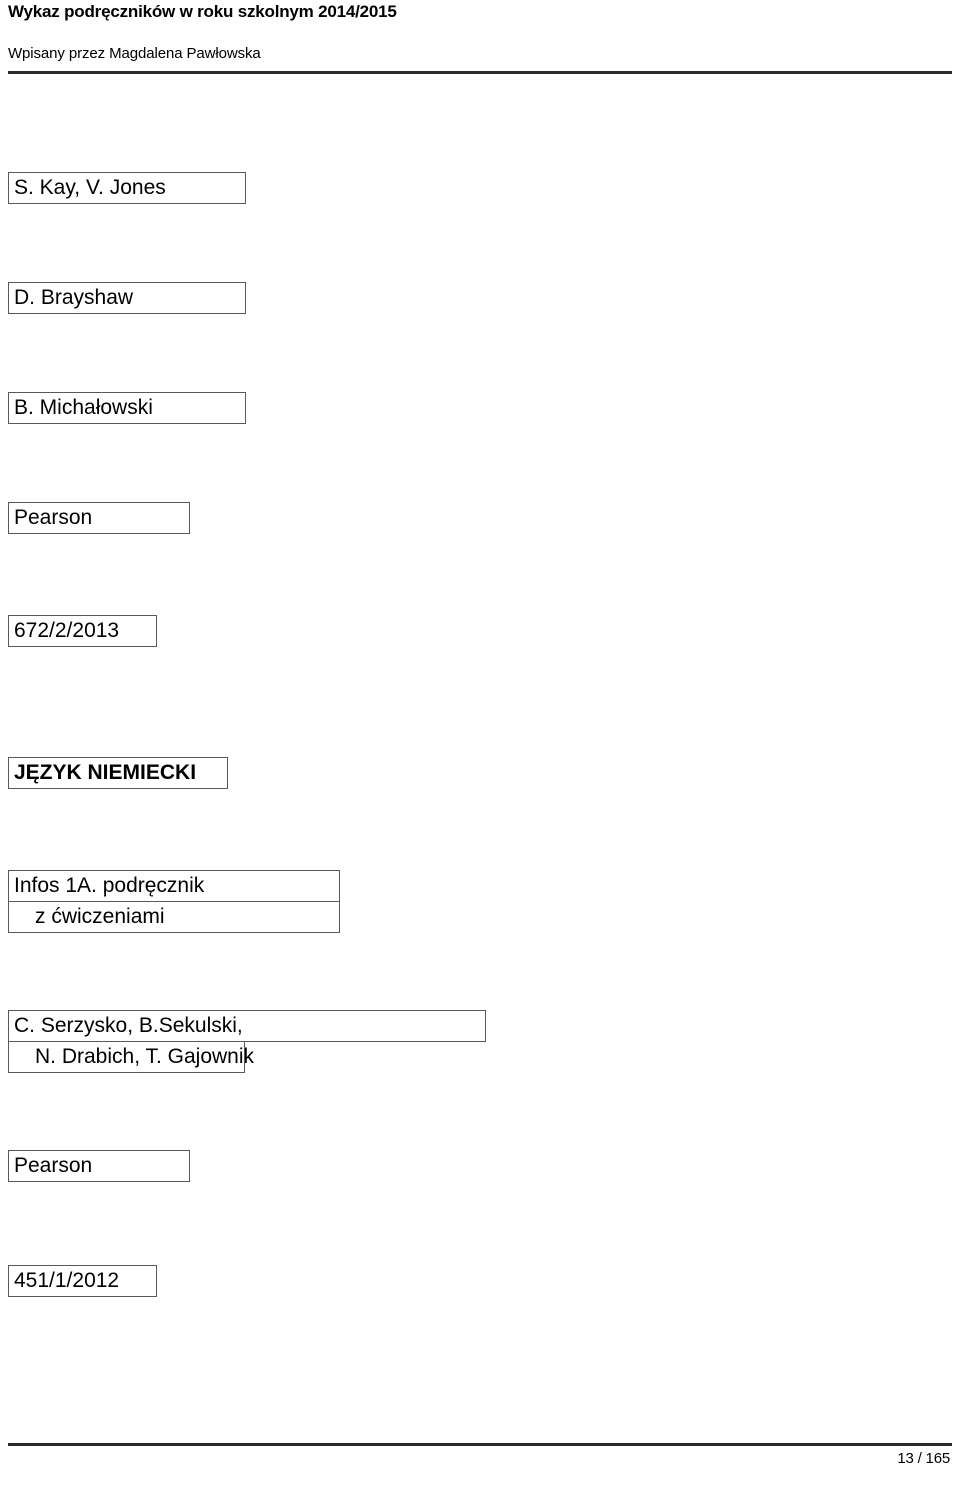 The width and height of the screenshot is (960, 1487). Describe the element at coordinates (82, 631) in the screenshot. I see `book-number-672: 672/2/2013` at that location.